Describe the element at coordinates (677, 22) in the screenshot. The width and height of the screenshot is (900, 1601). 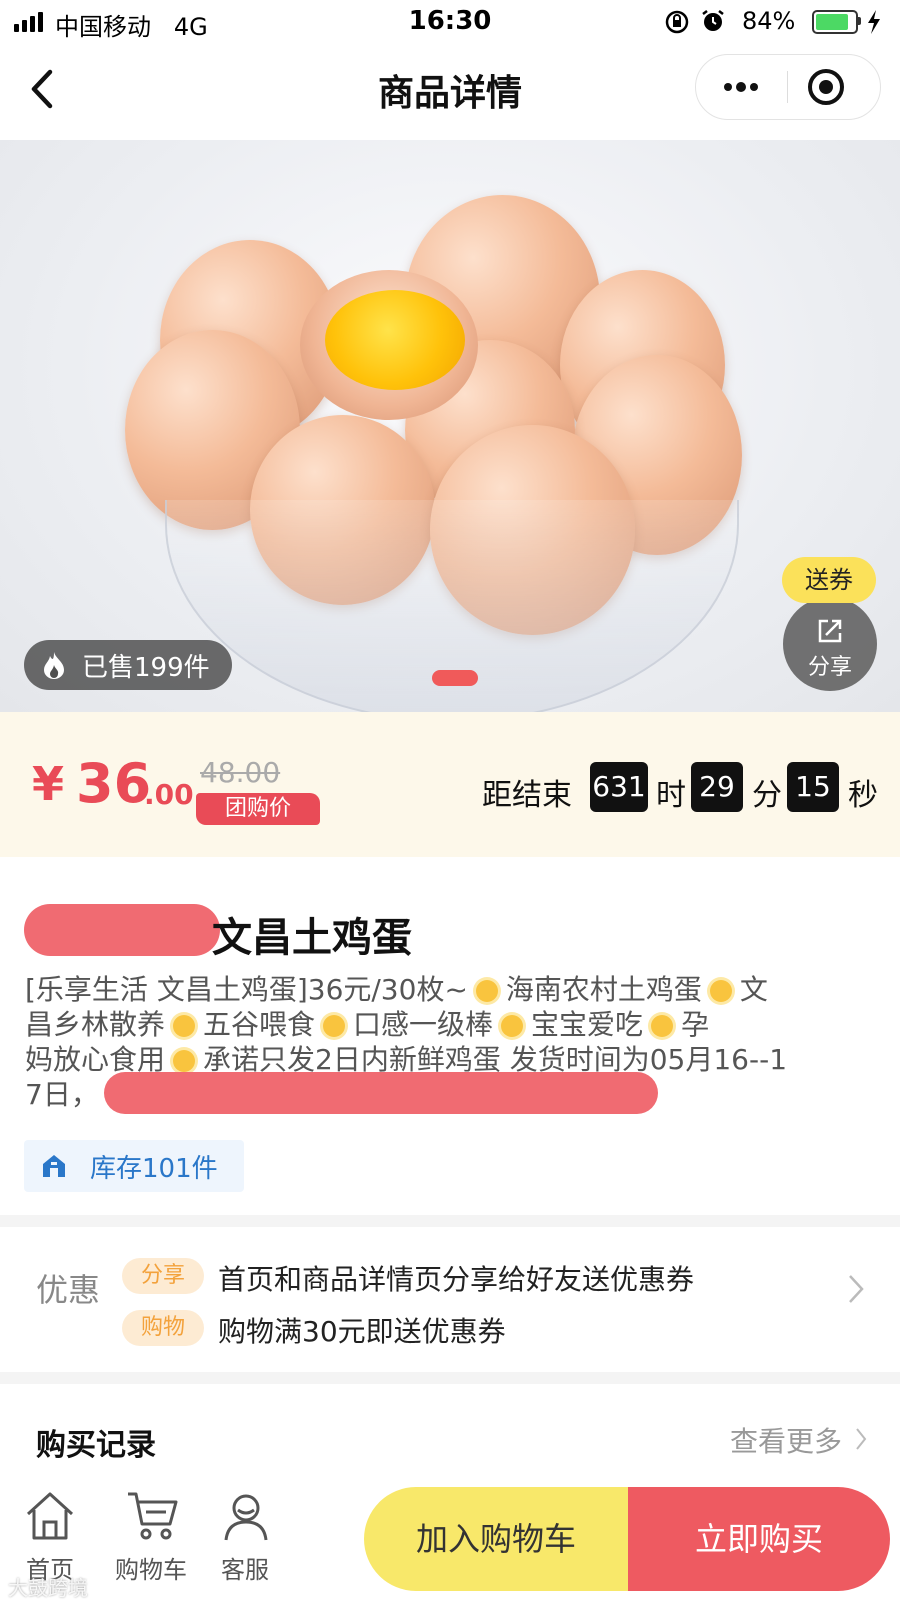
I see `rotation-lock-icon` at that location.